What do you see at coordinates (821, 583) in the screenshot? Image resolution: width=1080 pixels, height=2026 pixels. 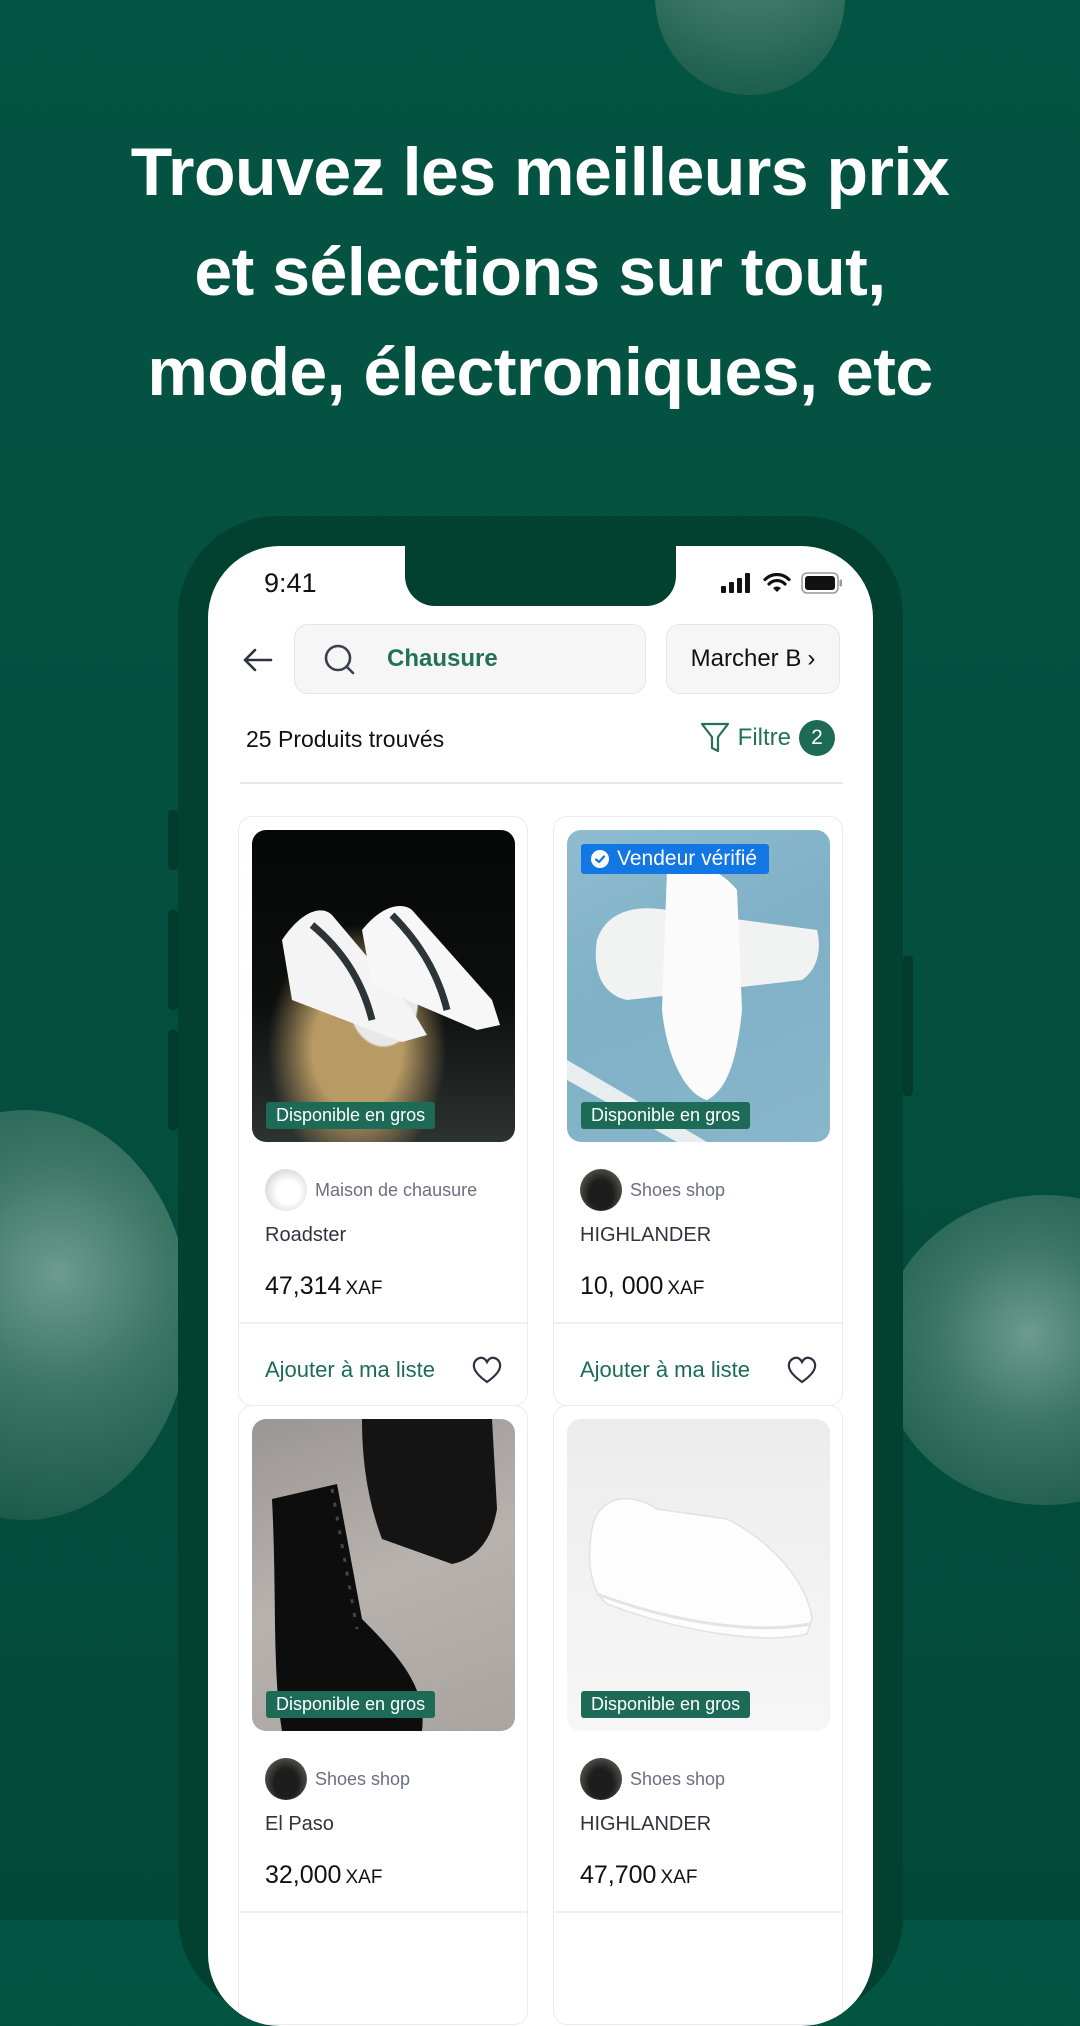 I see `battery-icon` at bounding box center [821, 583].